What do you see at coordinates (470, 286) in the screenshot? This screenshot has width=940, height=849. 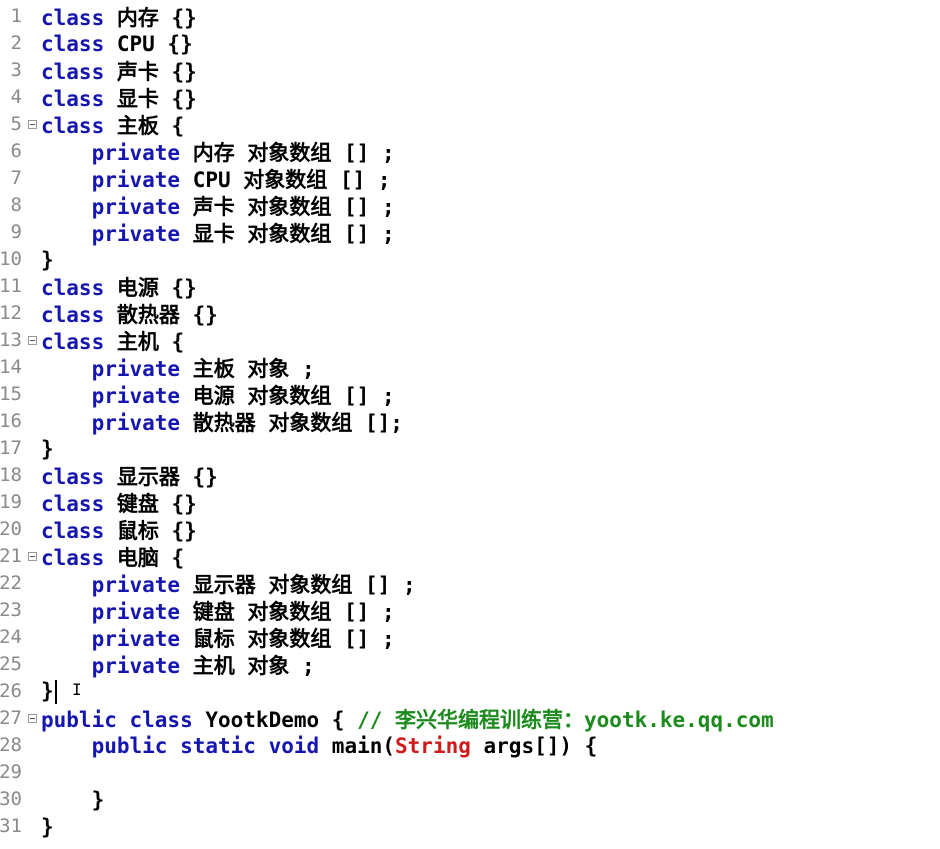 I see `code-line: 11 class 电源 {}` at bounding box center [470, 286].